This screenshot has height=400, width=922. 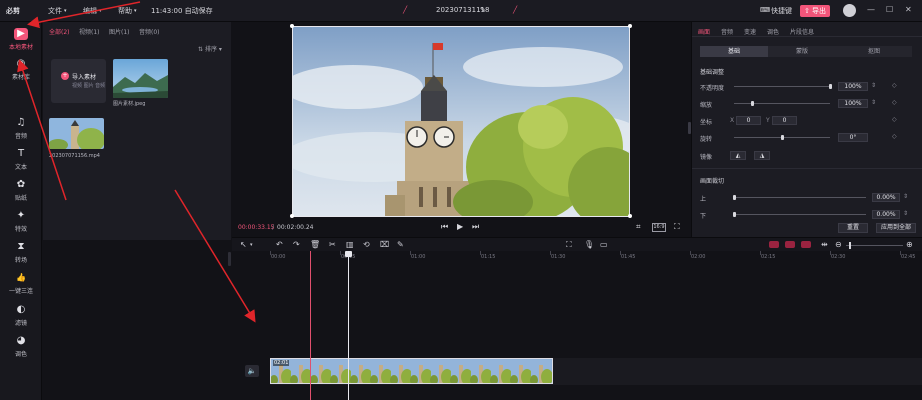 I want to click on menu-file: 文件, so click(x=55, y=11).